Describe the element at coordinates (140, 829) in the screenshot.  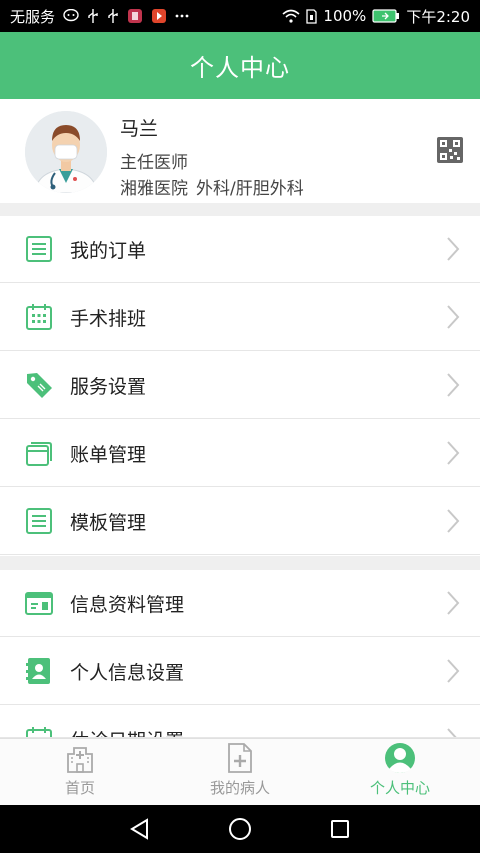
I see `back-icon` at that location.